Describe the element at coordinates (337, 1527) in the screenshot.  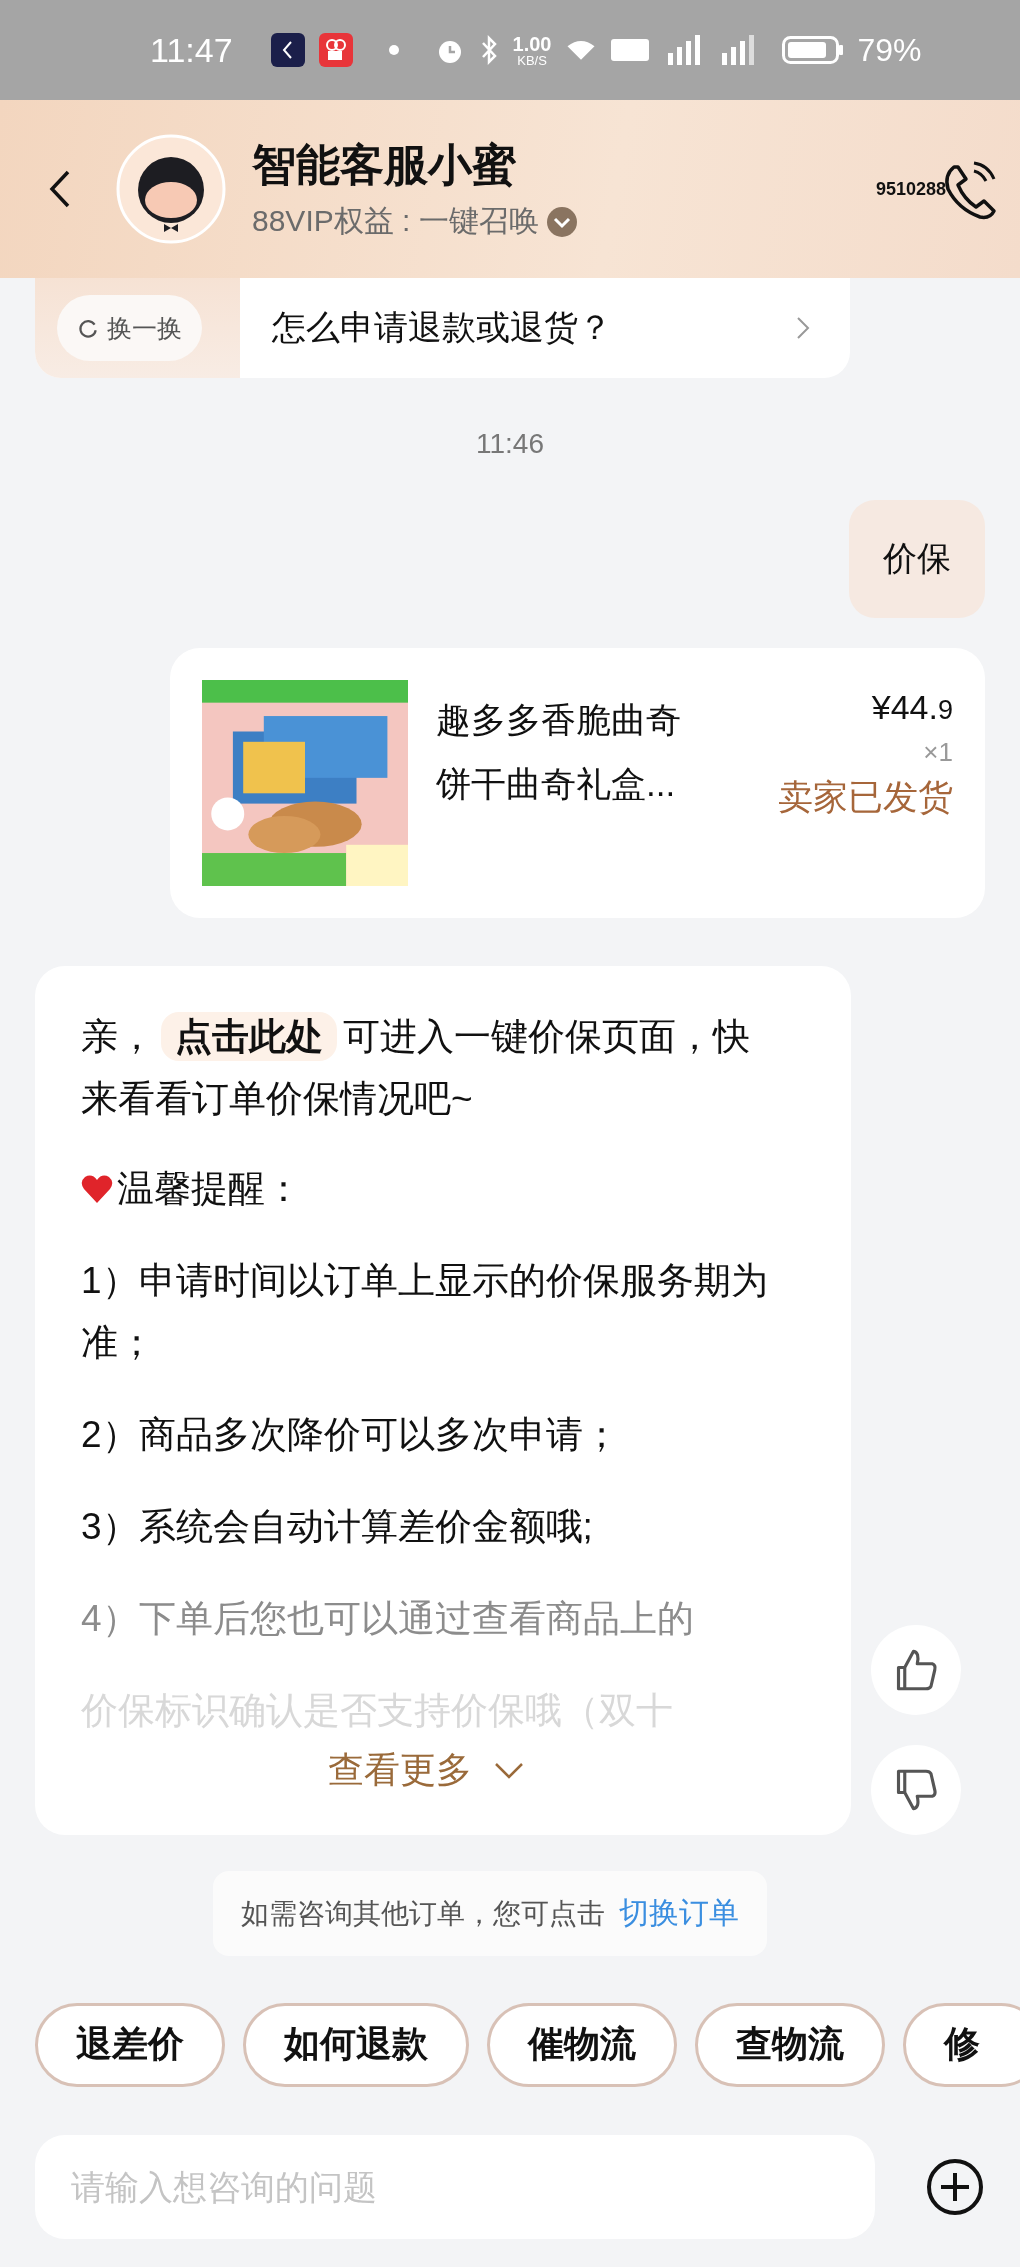
I see `reminder-item: 3）系统会自动计算差价金额哦;` at that location.